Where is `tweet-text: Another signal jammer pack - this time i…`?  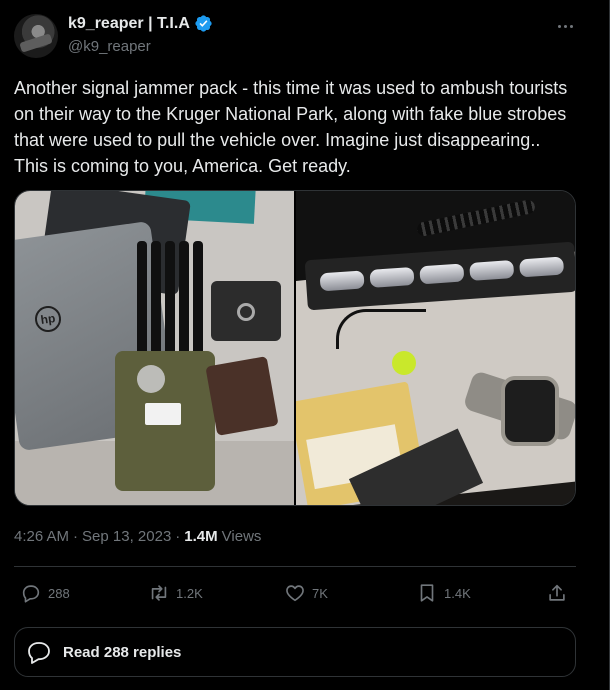
tweet-text: Another signal jammer pack - this time i… is located at coordinates (291, 127).